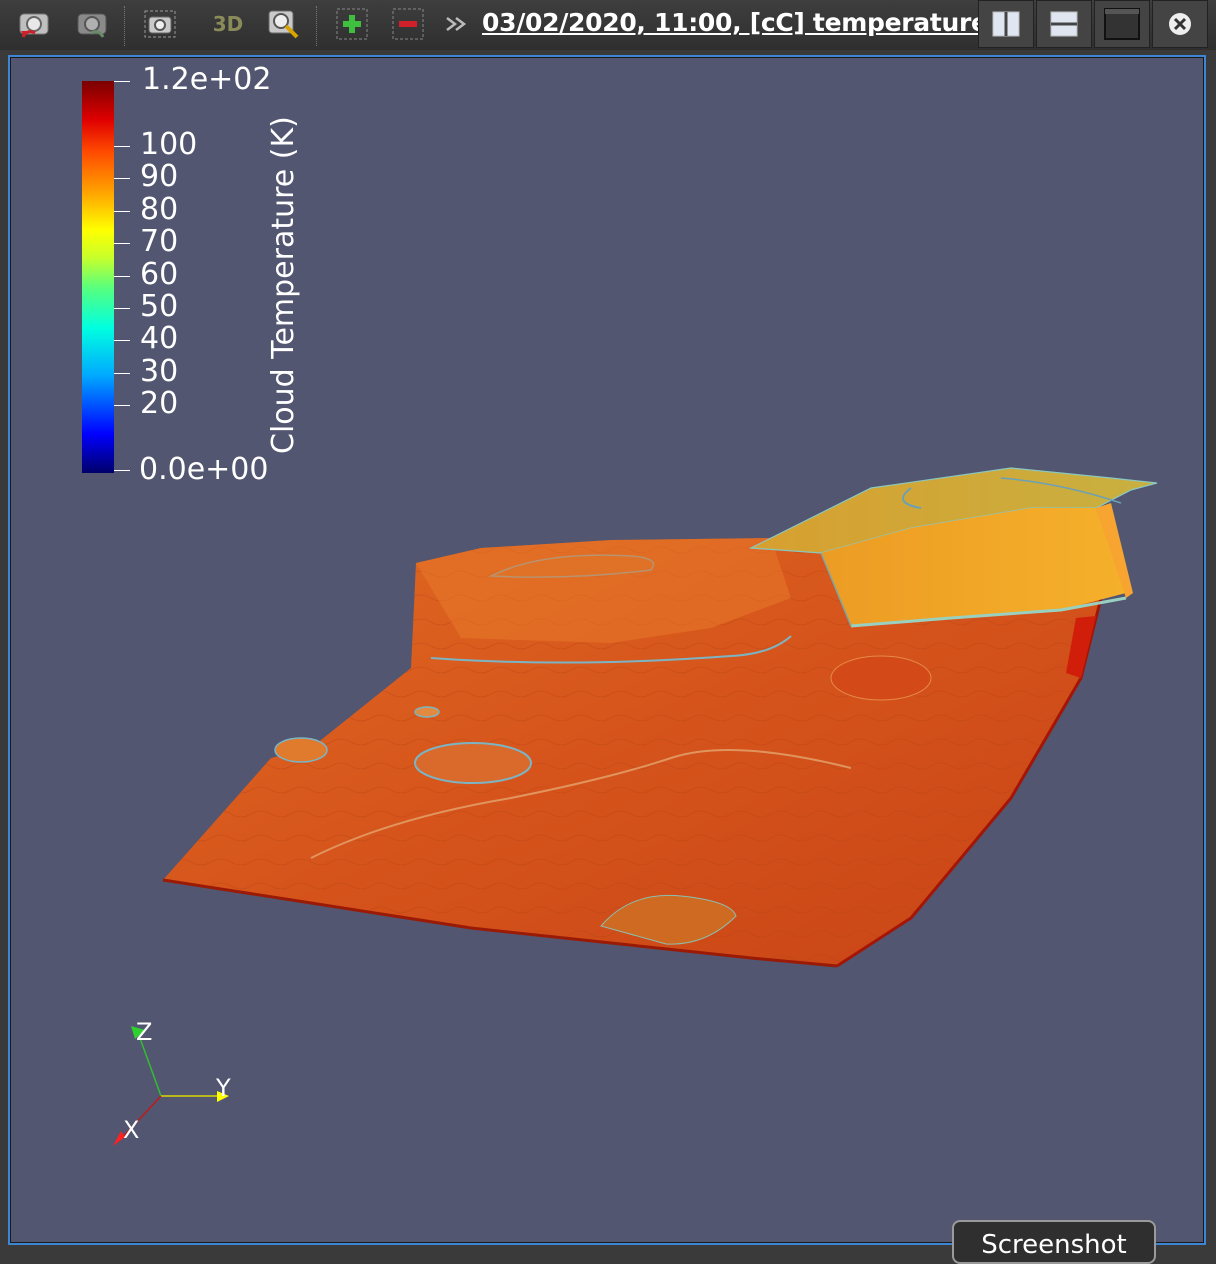  Describe the element at coordinates (144, 1032) in the screenshot. I see `axis-z-label: Z` at that location.